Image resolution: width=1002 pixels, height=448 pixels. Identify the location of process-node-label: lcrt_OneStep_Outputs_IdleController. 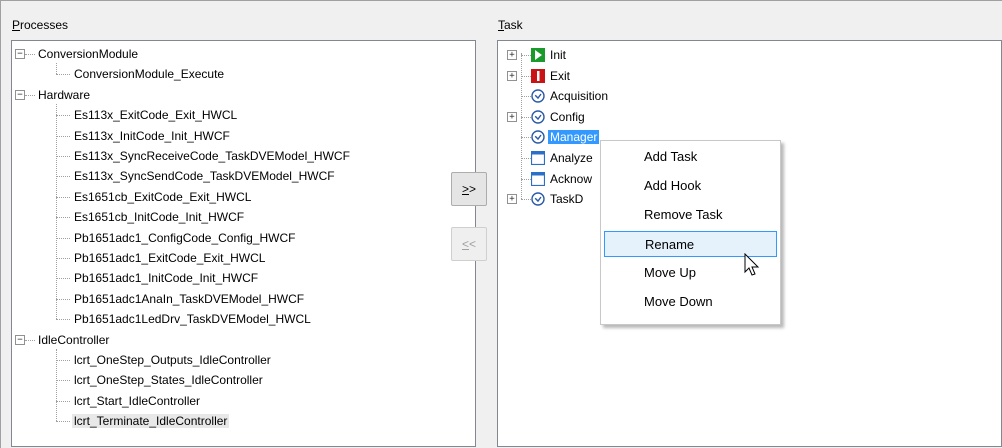
(172, 360).